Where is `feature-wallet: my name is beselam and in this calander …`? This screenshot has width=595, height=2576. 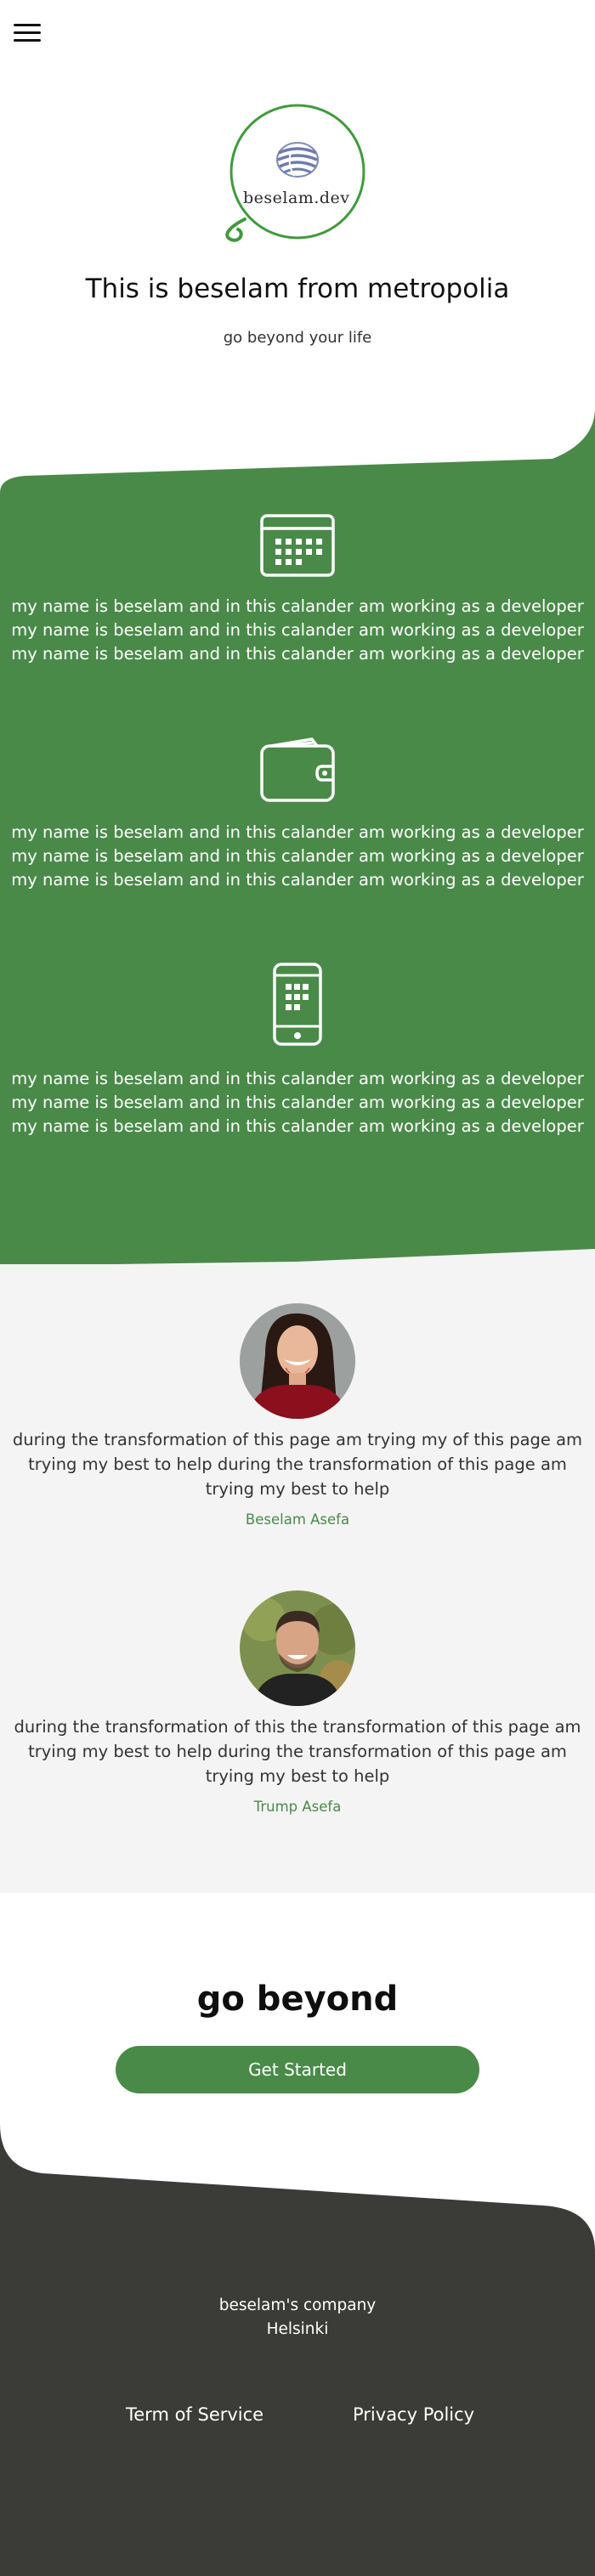 feature-wallet: my name is beselam and in this calander … is located at coordinates (297, 814).